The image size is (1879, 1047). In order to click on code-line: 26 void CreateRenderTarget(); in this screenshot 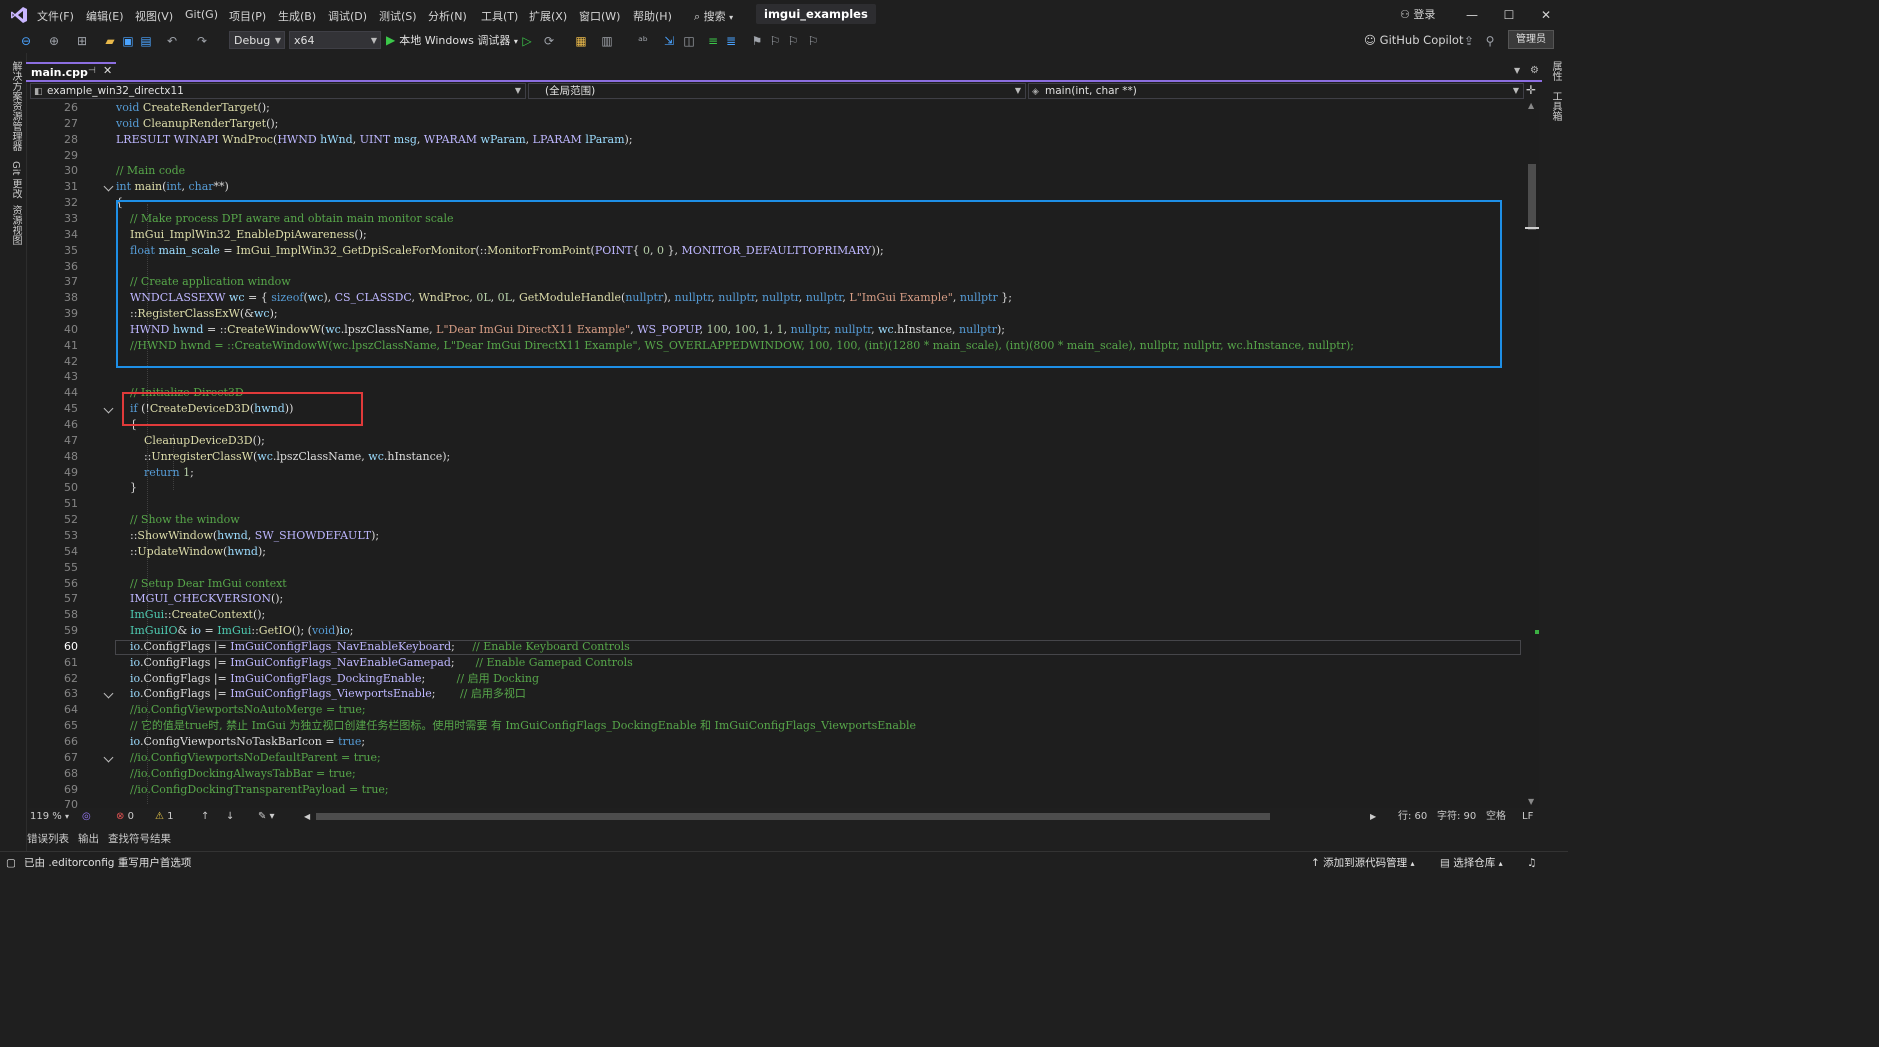, I will do `click(776, 108)`.